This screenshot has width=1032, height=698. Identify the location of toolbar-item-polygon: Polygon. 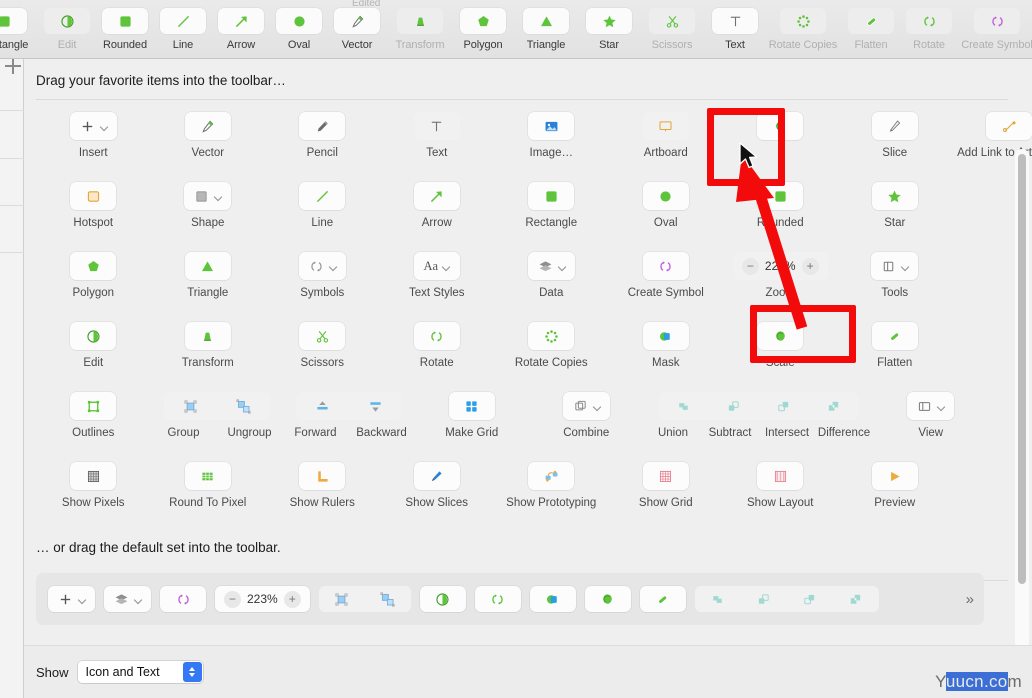
(483, 25).